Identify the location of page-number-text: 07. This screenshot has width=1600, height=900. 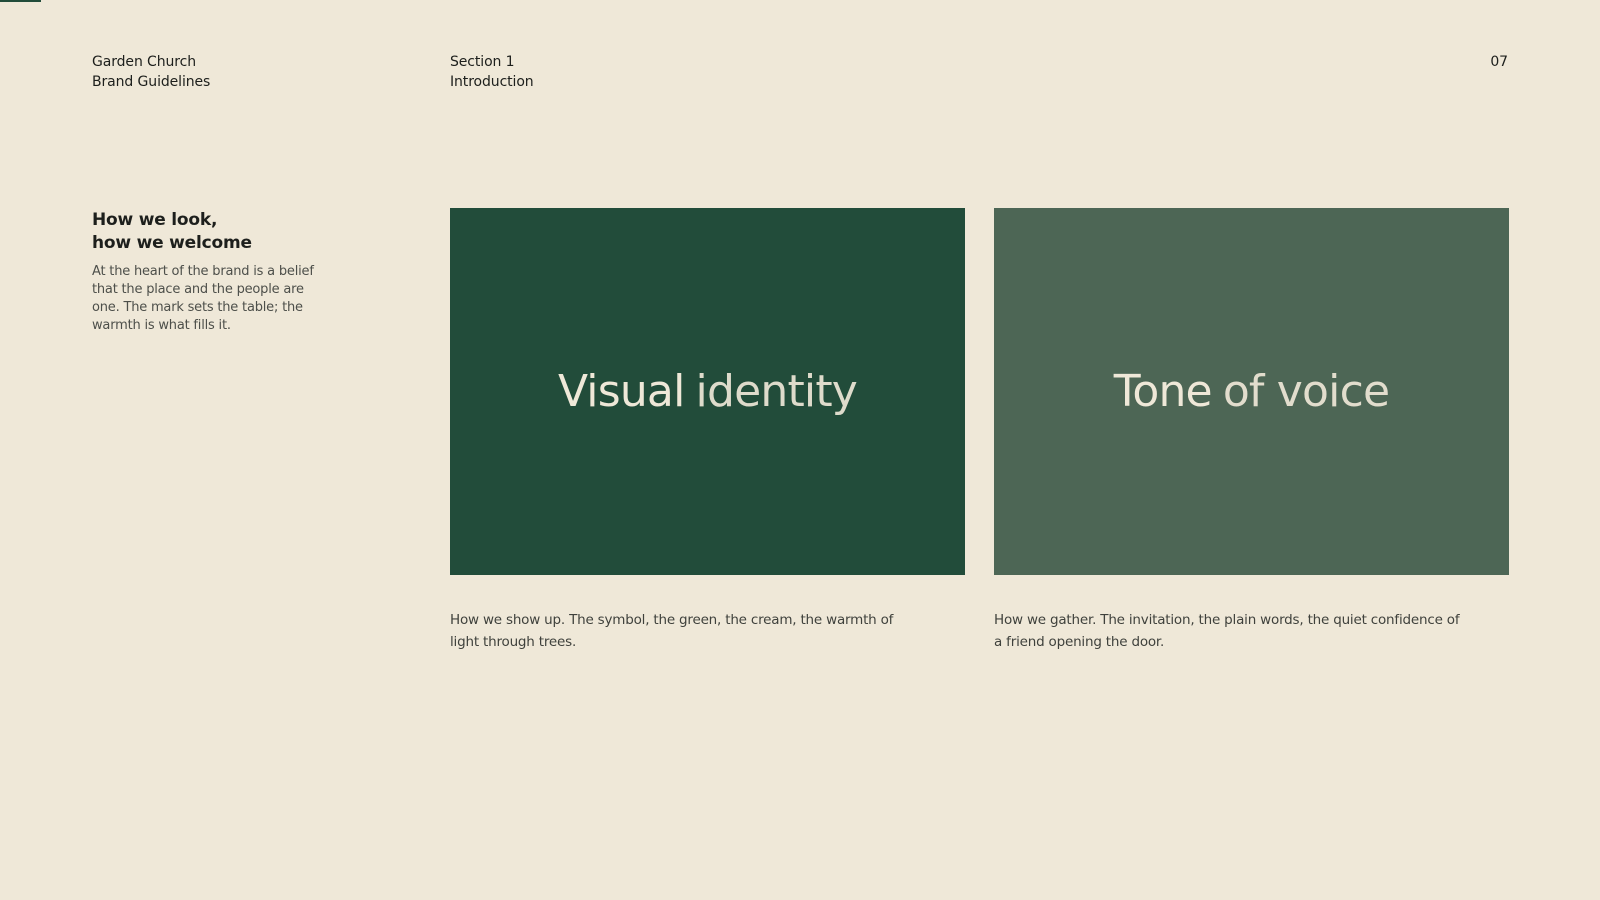
(1499, 62).